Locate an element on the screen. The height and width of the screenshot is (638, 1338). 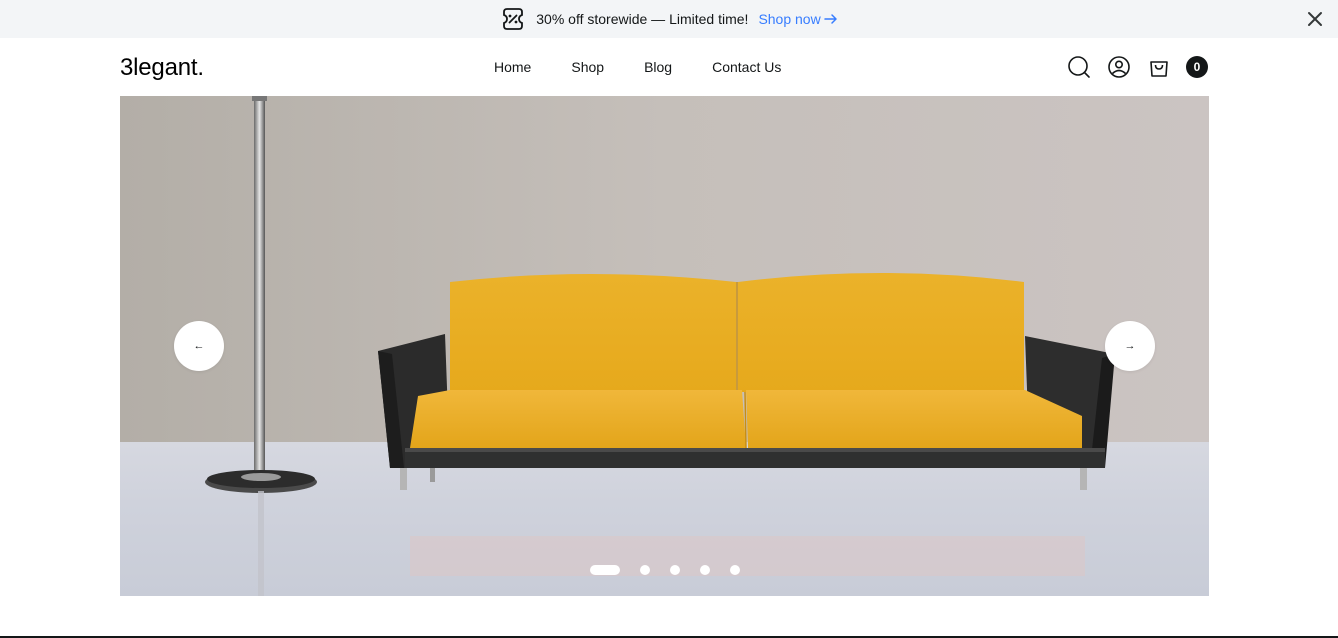
slider-pagination is located at coordinates (675, 570).